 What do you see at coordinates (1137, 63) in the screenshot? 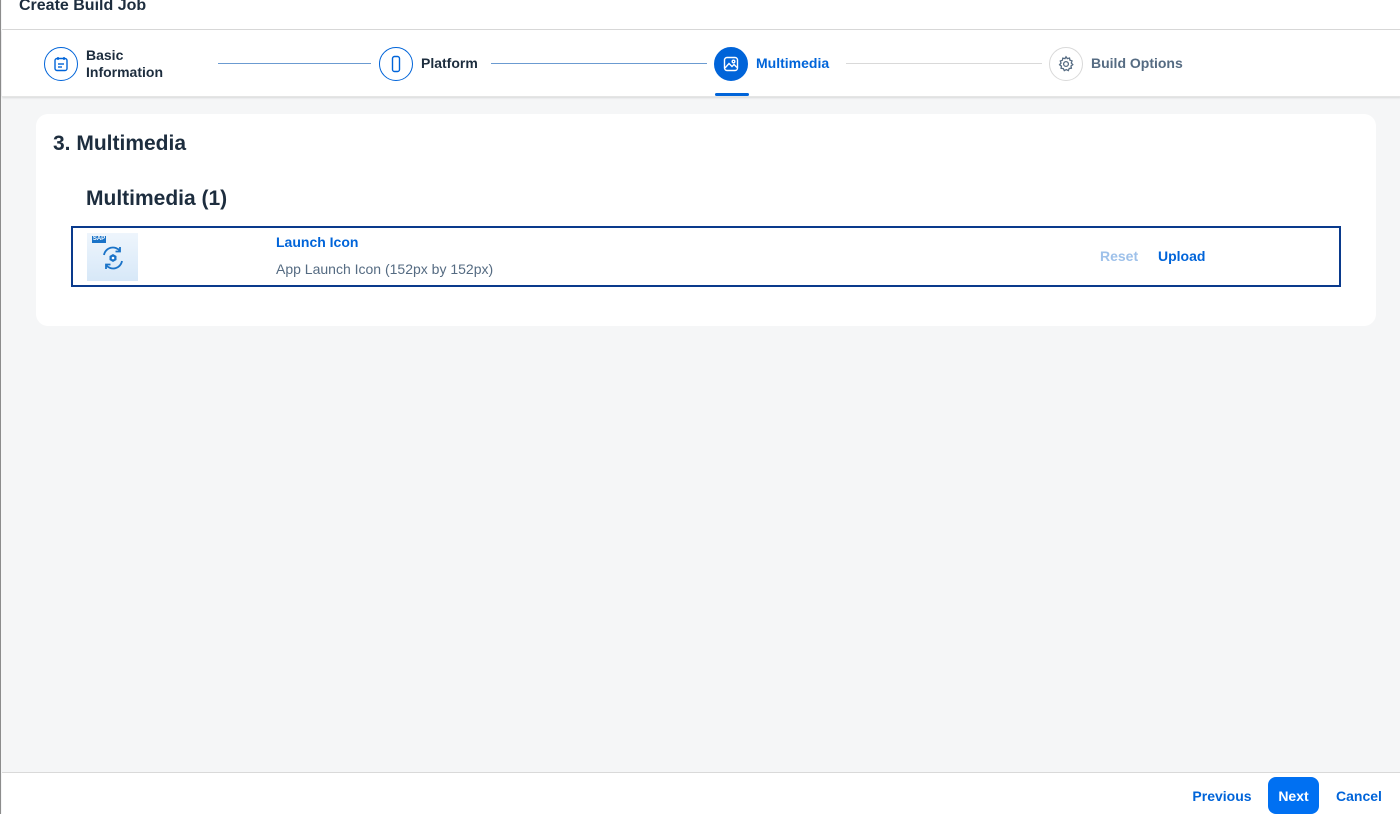
I see `wizard-step-label: Build Options` at bounding box center [1137, 63].